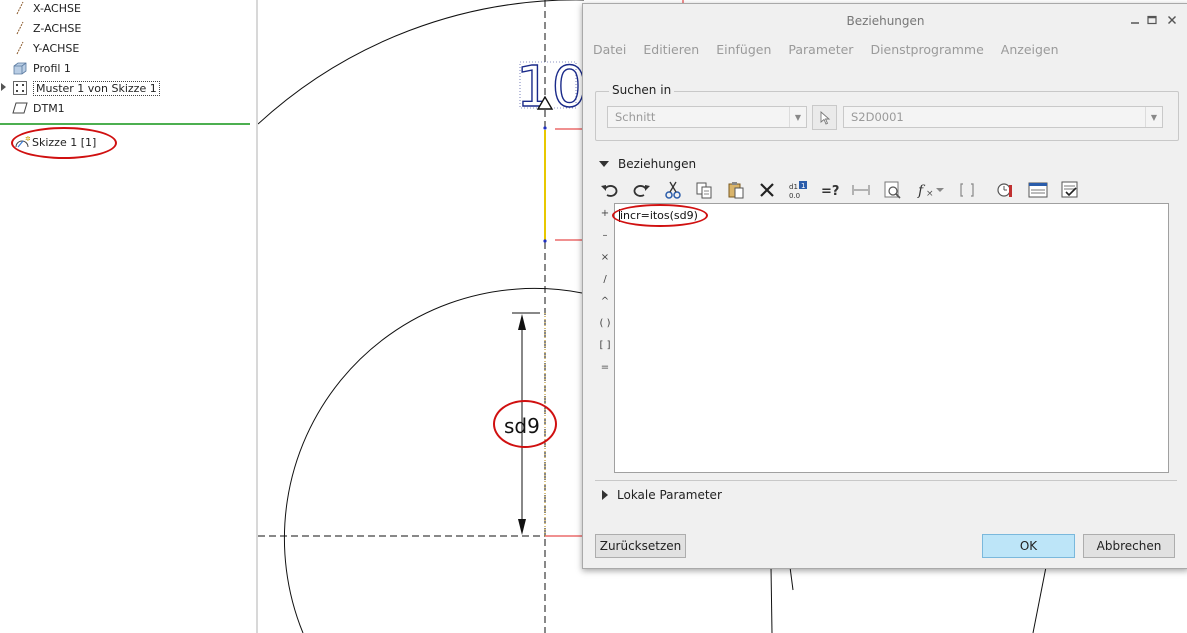 The height and width of the screenshot is (633, 1187). What do you see at coordinates (635, 117) in the screenshot?
I see `search-type-value: Schnitt` at bounding box center [635, 117].